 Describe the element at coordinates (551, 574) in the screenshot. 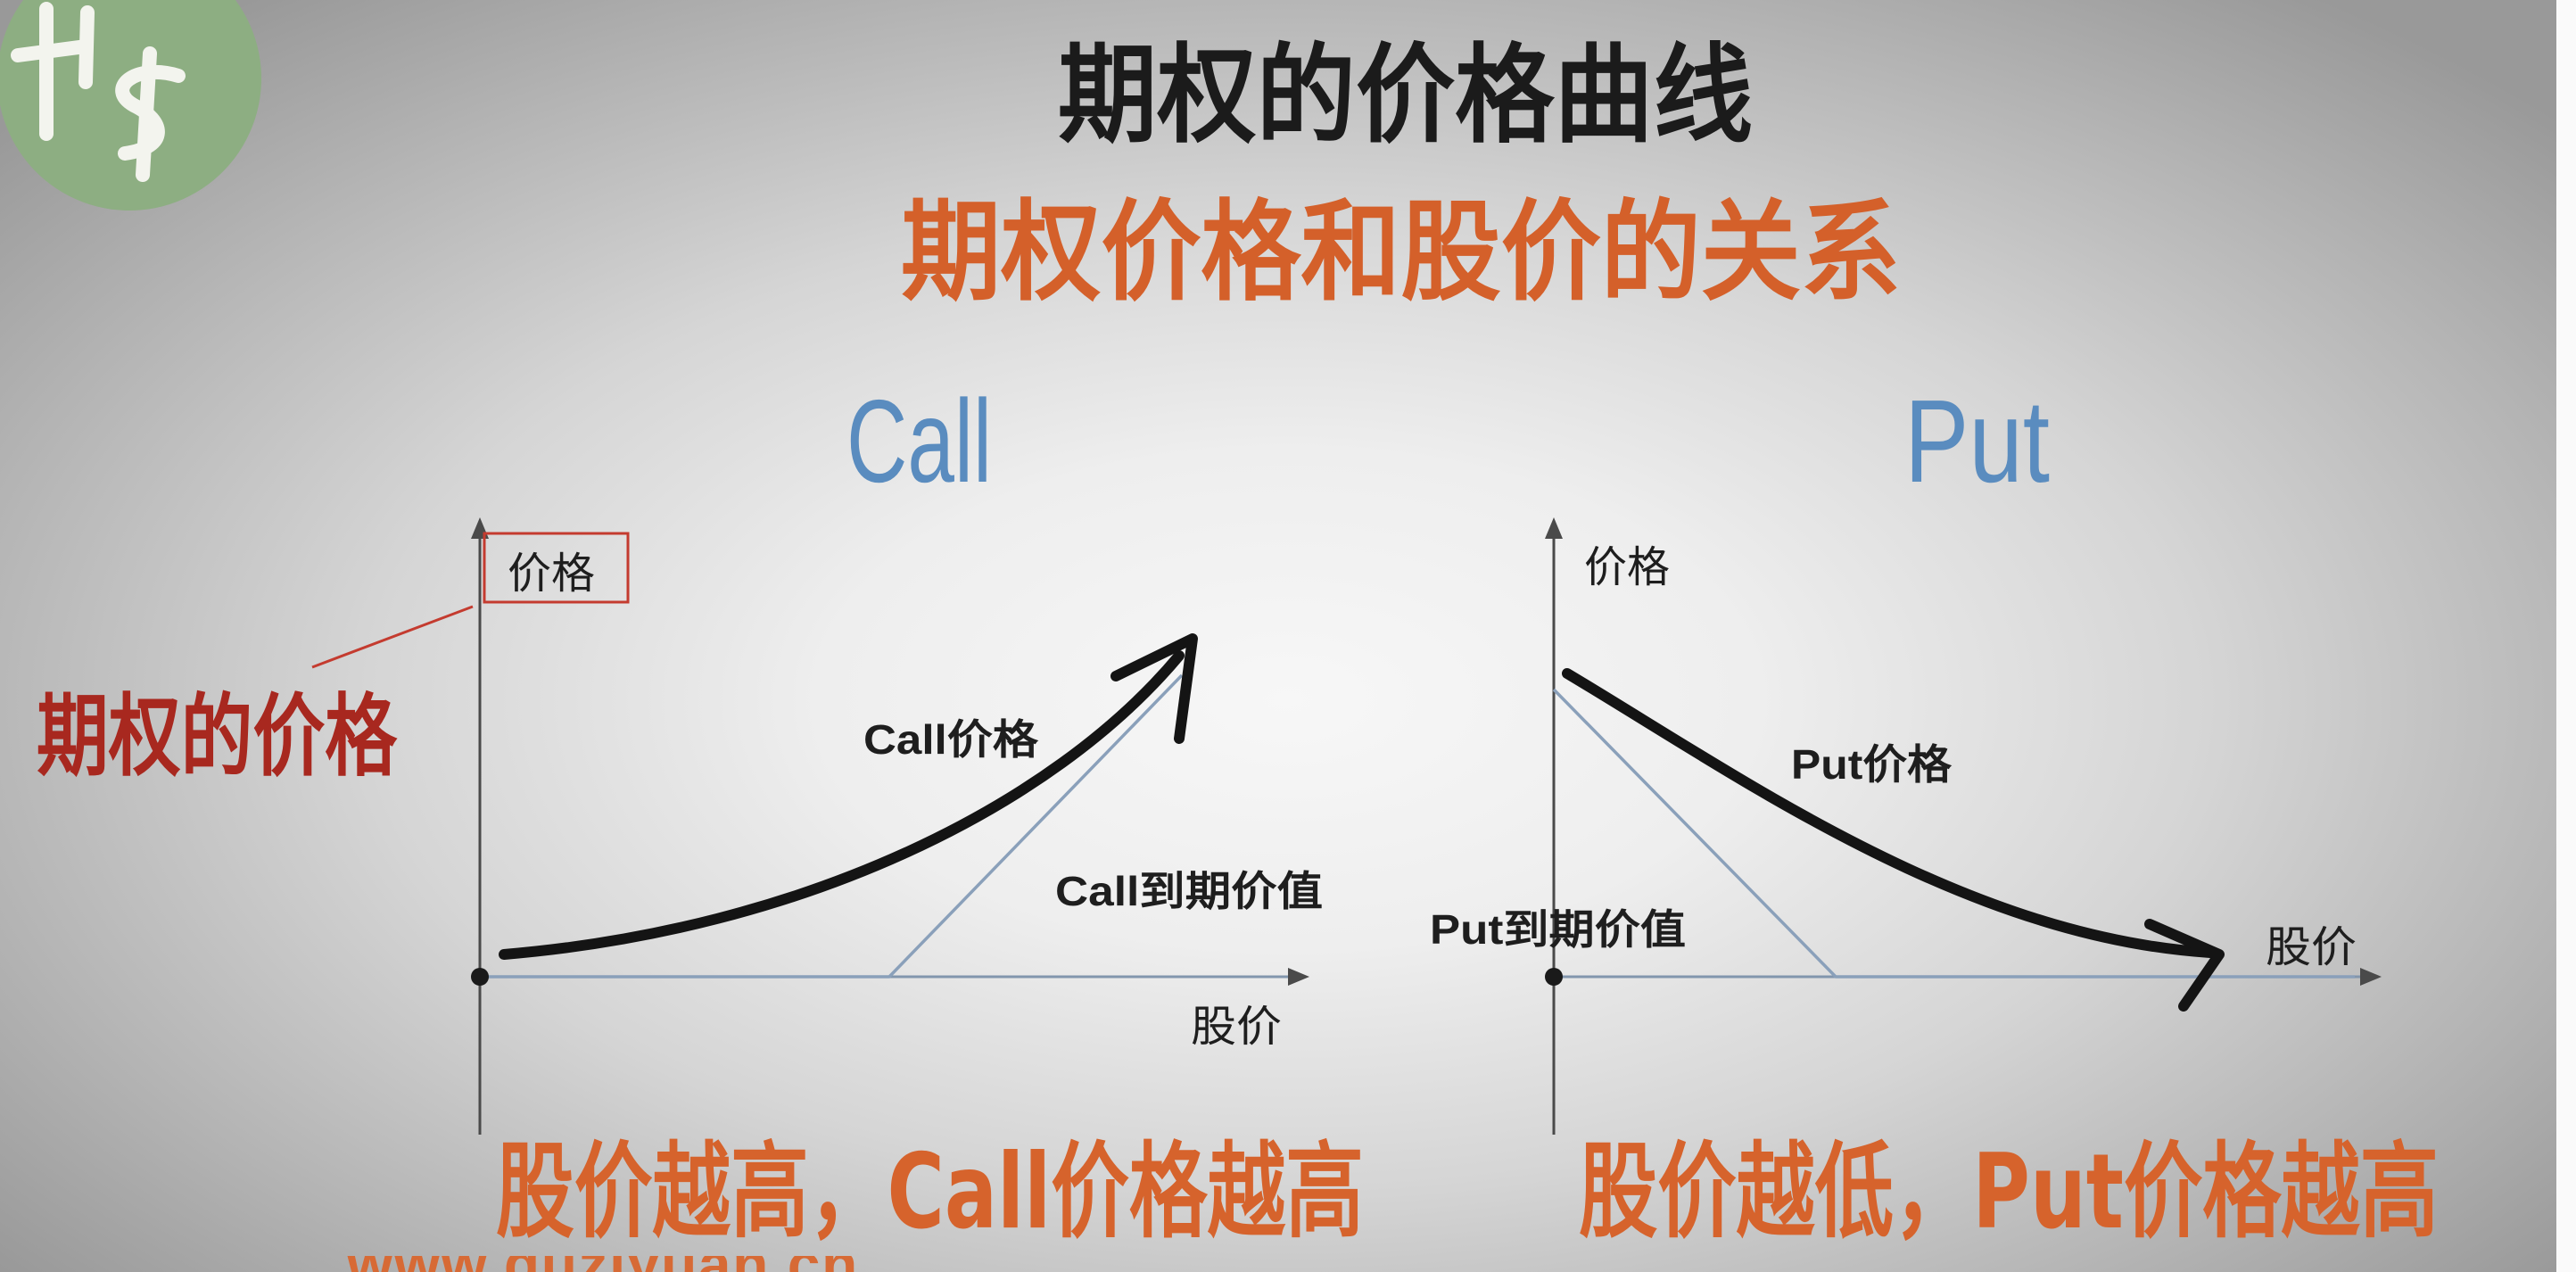

I see `call-y-axis-label: 价格` at that location.